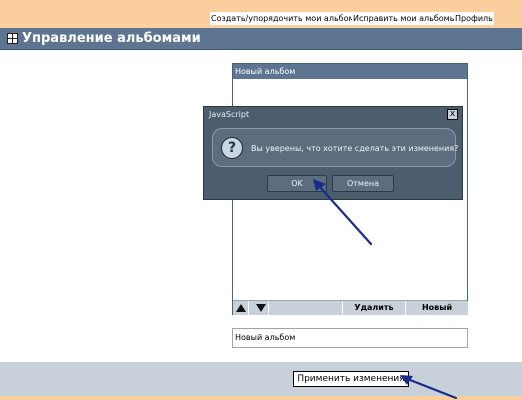  What do you see at coordinates (373, 308) in the screenshot?
I see `delete-album-button: Удалить` at bounding box center [373, 308].